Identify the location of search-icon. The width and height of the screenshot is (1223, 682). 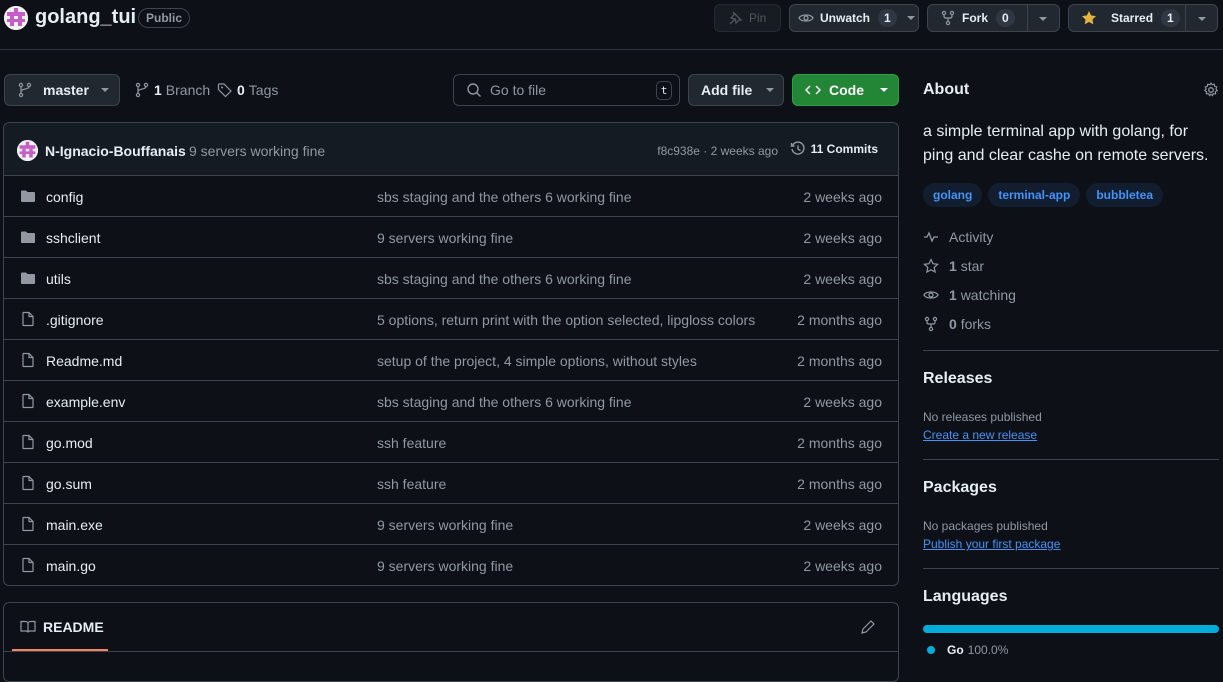
(474, 90).